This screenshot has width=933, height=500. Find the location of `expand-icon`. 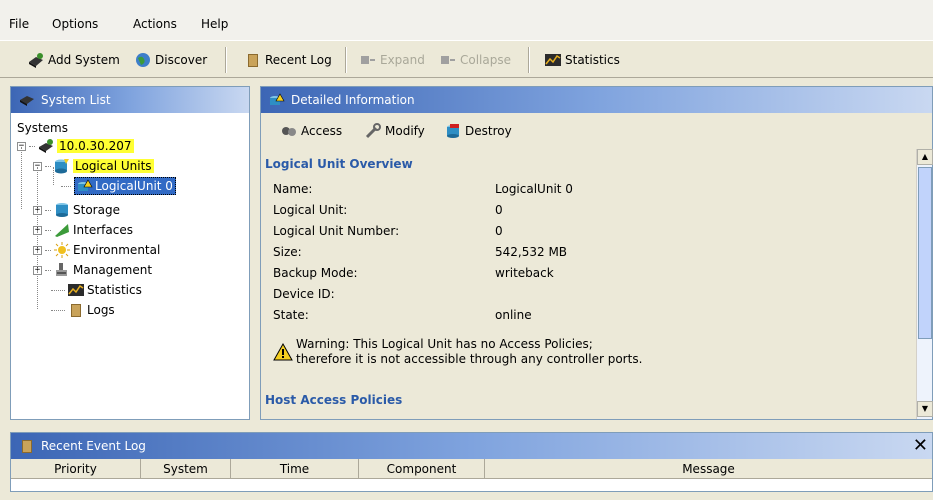

expand-icon is located at coordinates (368, 60).